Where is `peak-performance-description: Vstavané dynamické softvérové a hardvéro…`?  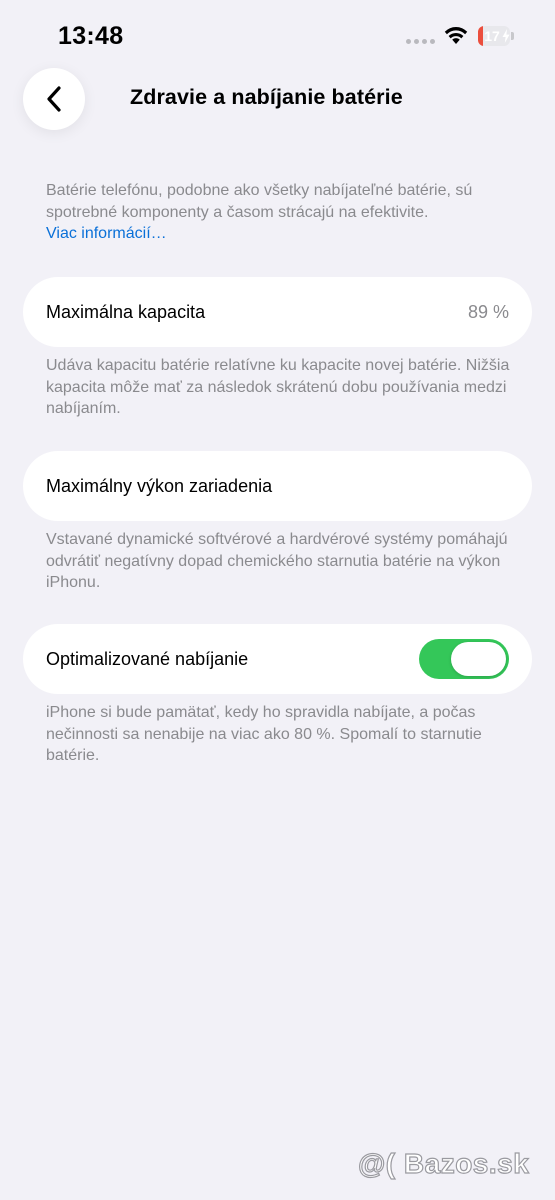
peak-performance-description: Vstavané dynamické softvérové a hardvéro… is located at coordinates (277, 561).